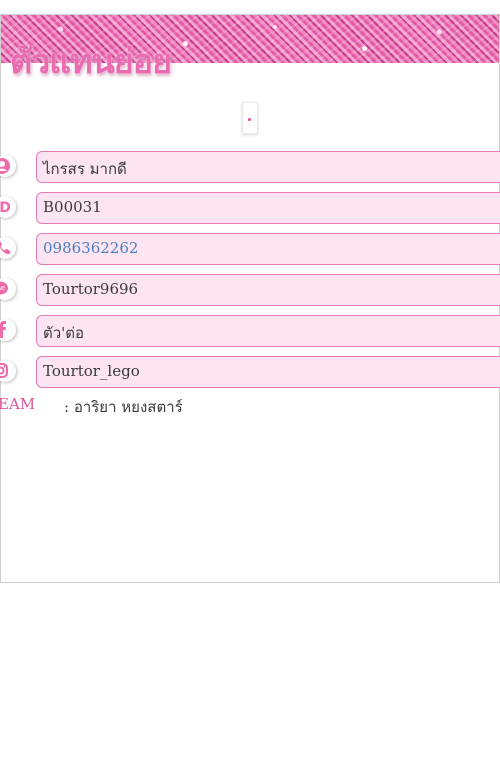 The height and width of the screenshot is (766, 500). Describe the element at coordinates (123, 407) in the screenshot. I see `team-value: : อาริยา หยงสตาร์` at that location.